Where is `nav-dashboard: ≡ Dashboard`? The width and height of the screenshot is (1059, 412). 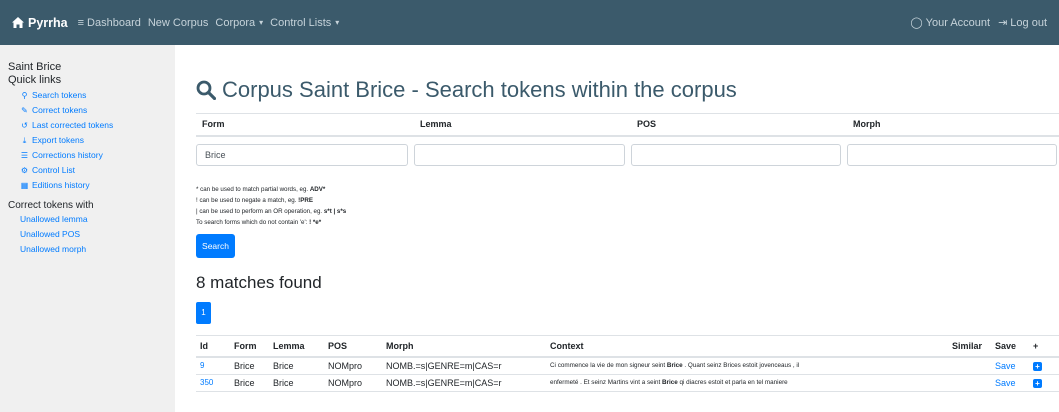
nav-dashboard: ≡ Dashboard is located at coordinates (109, 23).